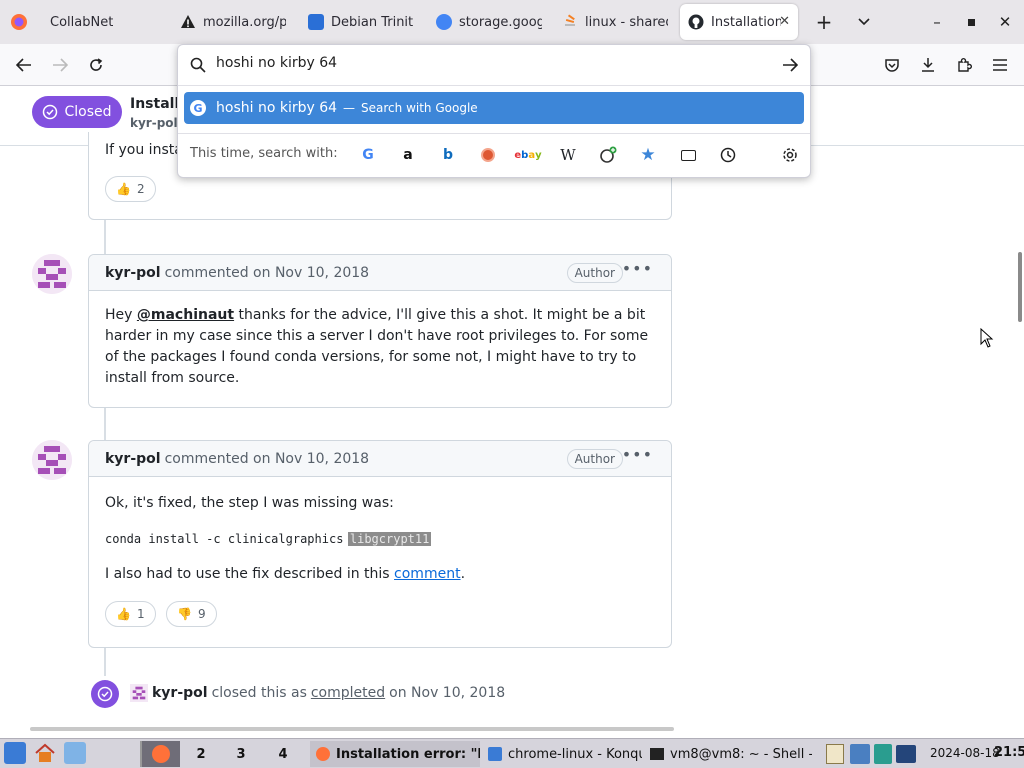 The width and height of the screenshot is (1024, 768). Describe the element at coordinates (928, 65) in the screenshot. I see `downloads-button` at that location.